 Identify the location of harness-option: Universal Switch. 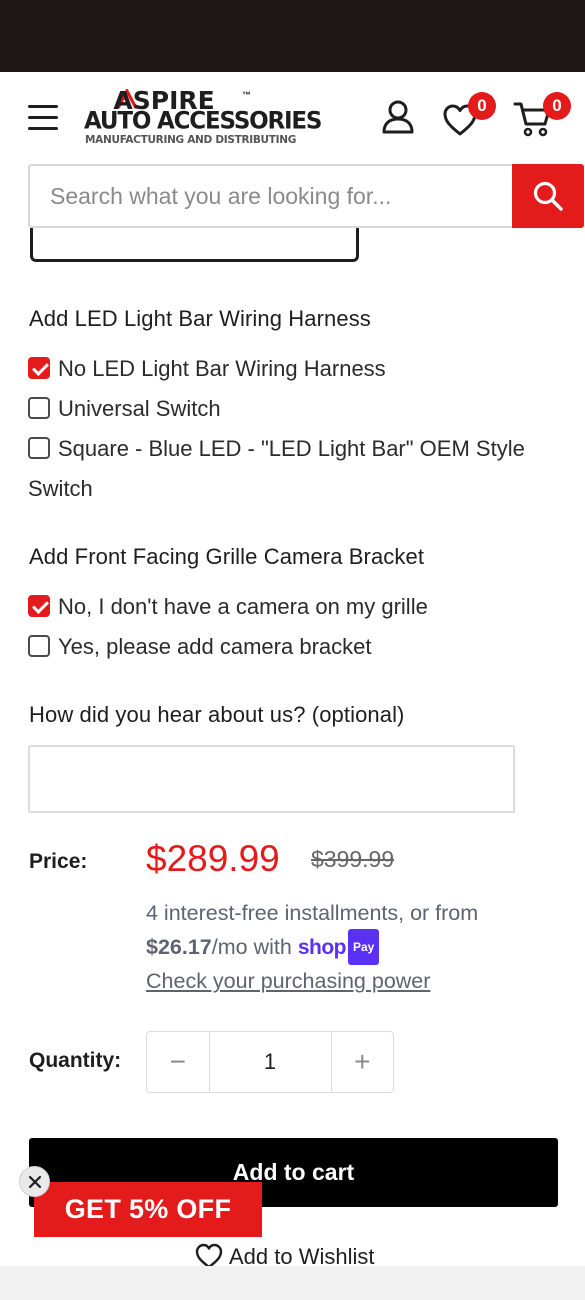
(124, 409).